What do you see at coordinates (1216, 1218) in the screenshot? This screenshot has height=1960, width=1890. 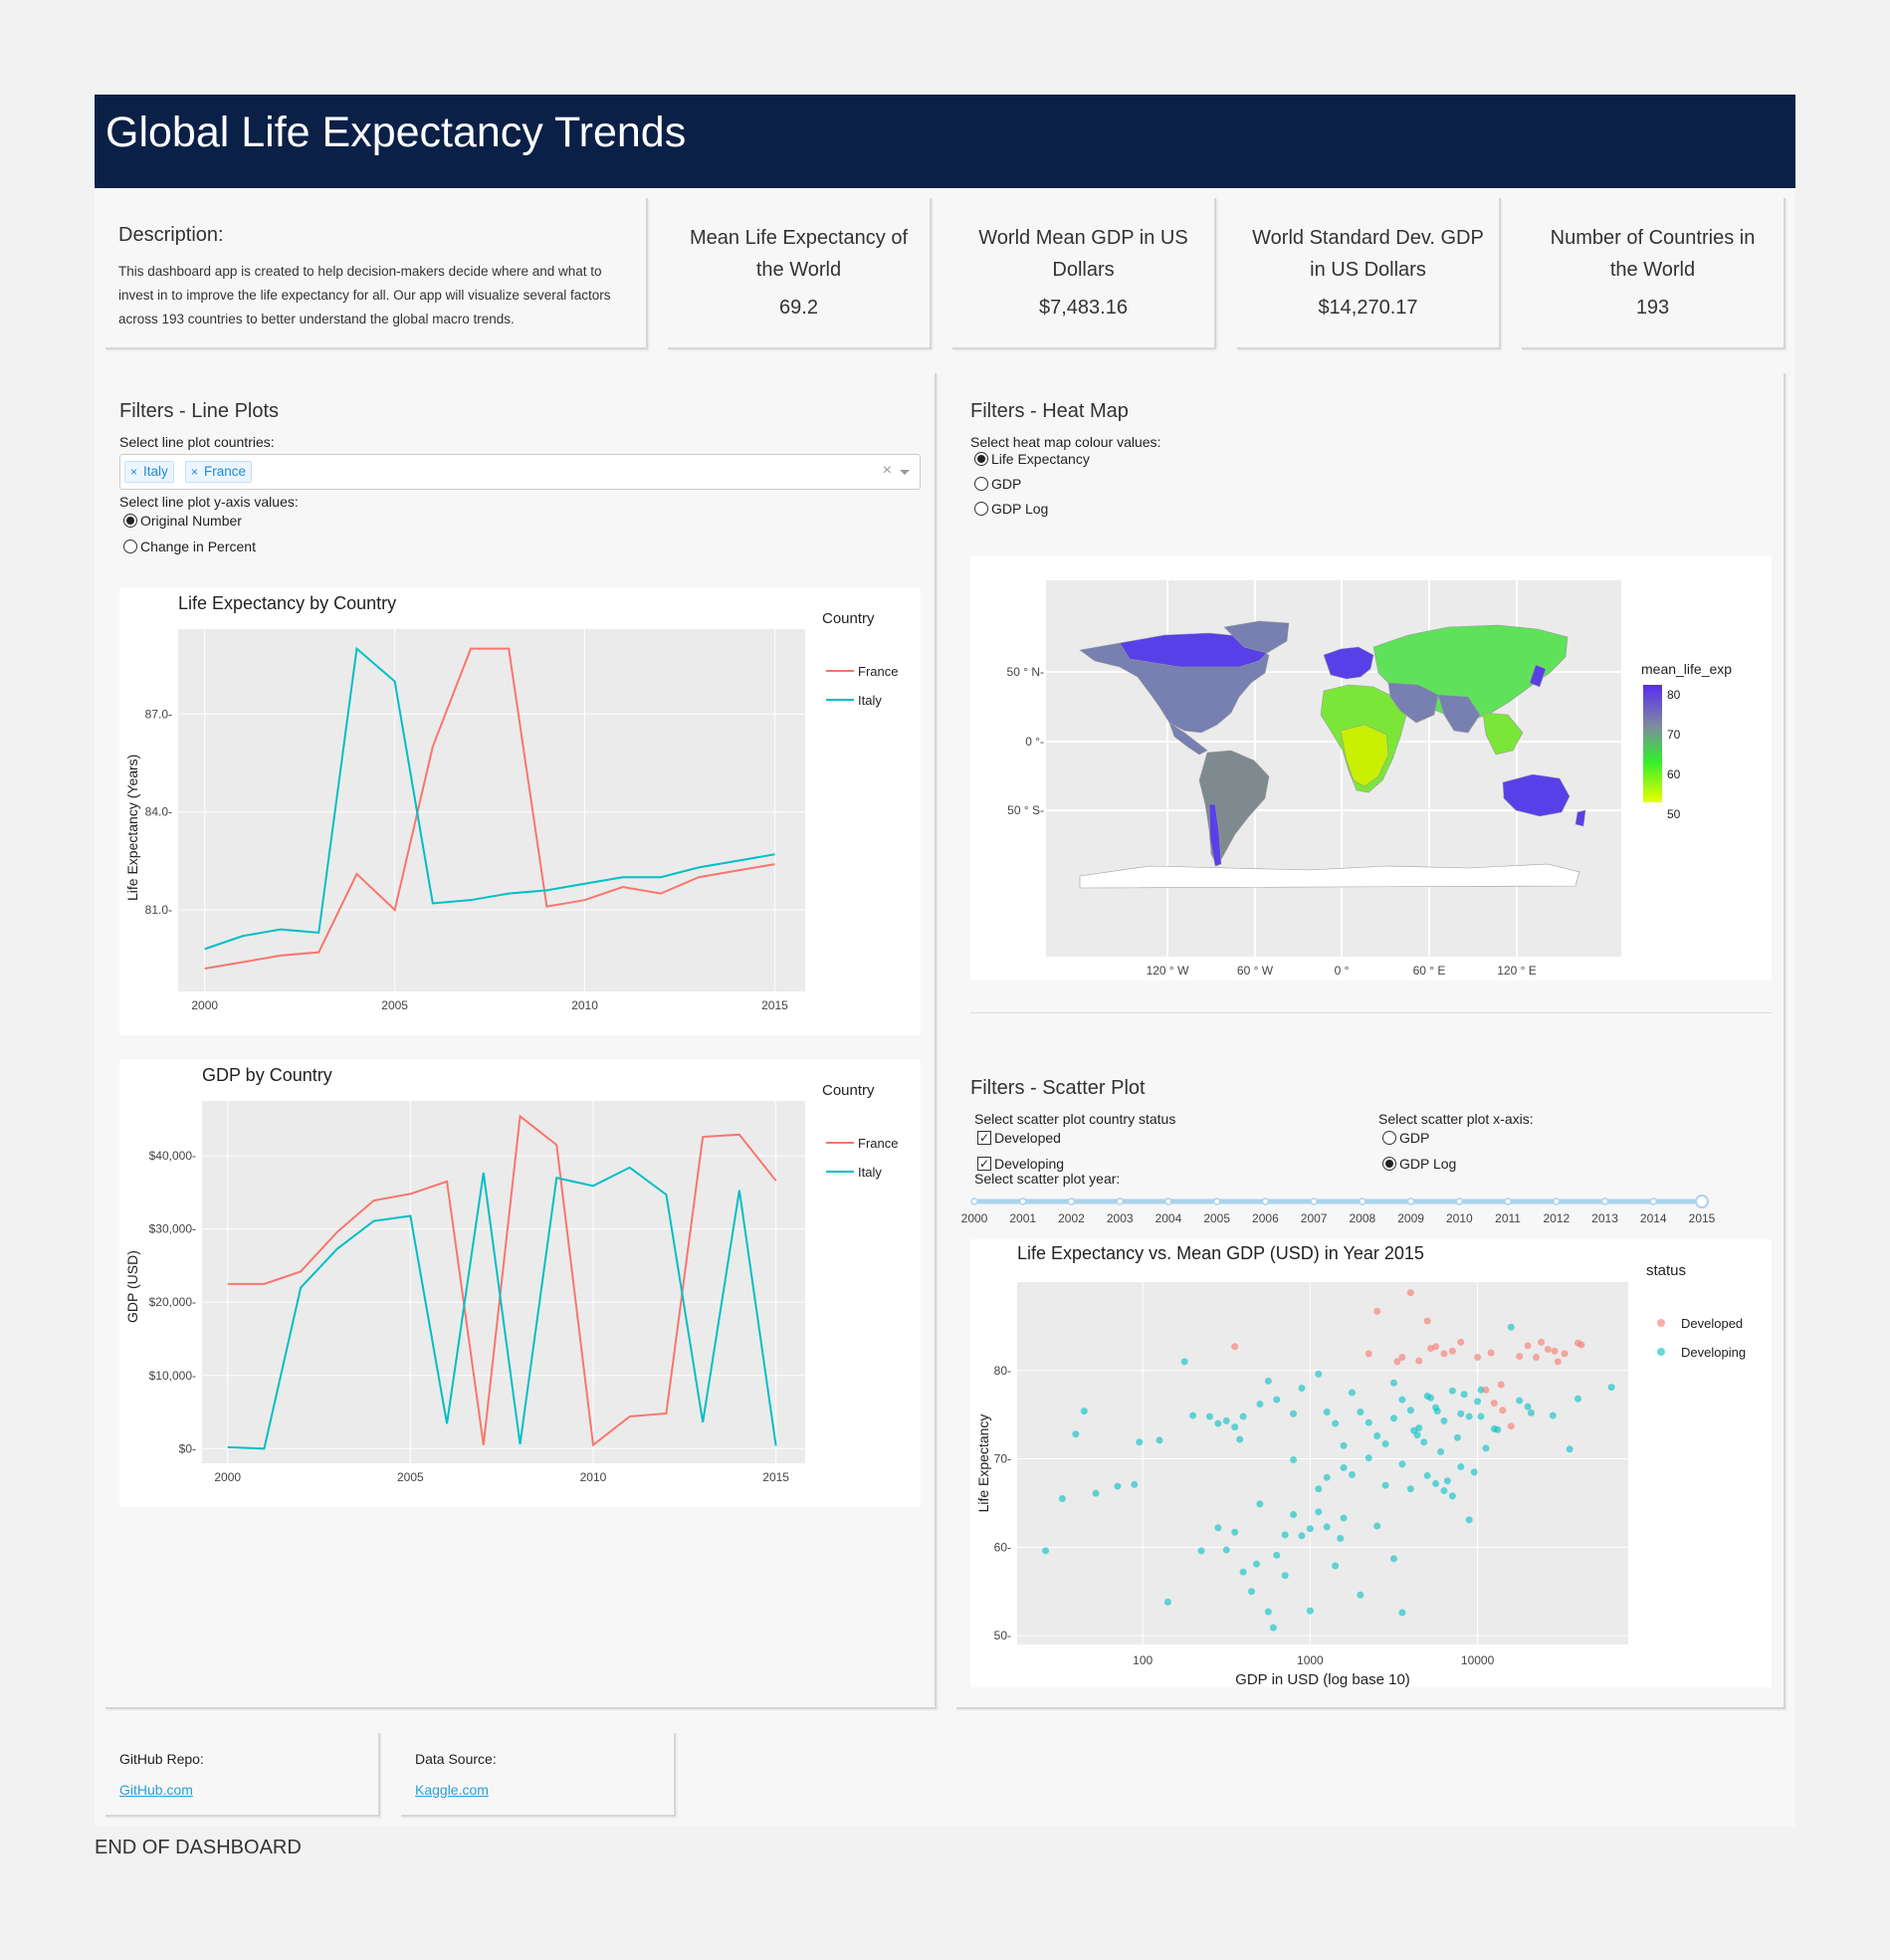 I see `slider-year-label: 2005` at bounding box center [1216, 1218].